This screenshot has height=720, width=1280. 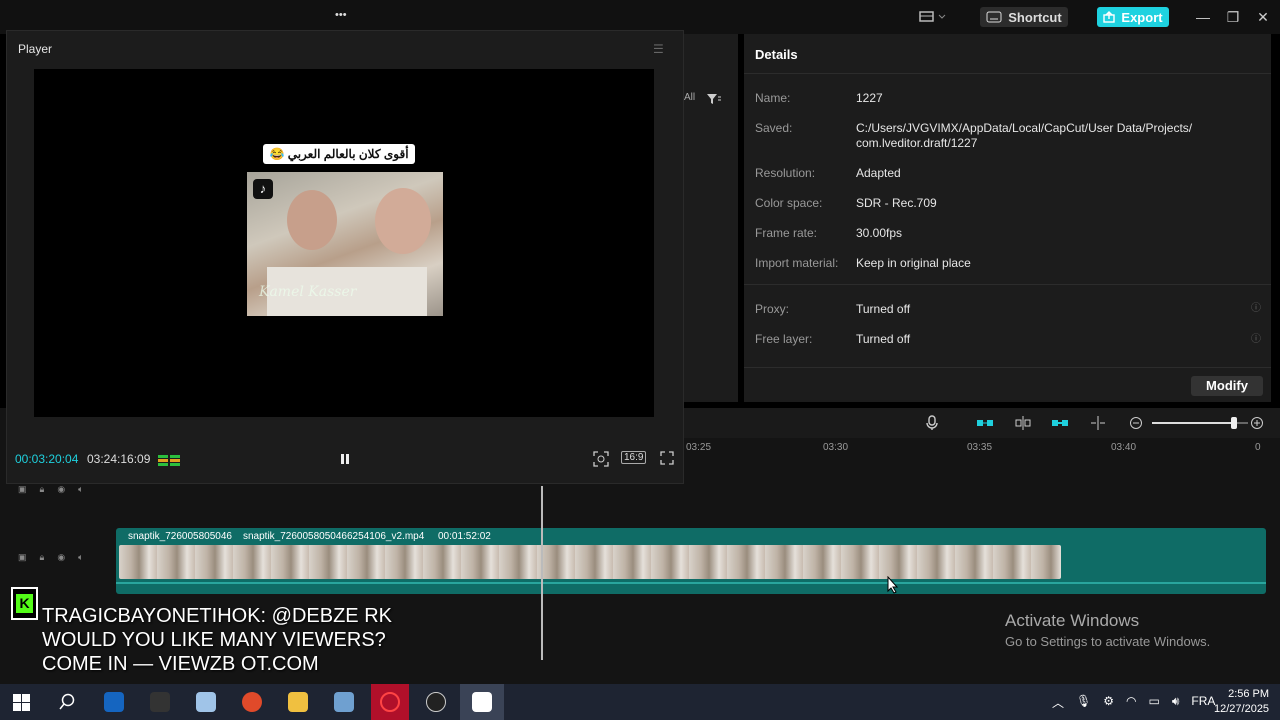 What do you see at coordinates (893, 585) in the screenshot?
I see `mouse-cursor-icon` at bounding box center [893, 585].